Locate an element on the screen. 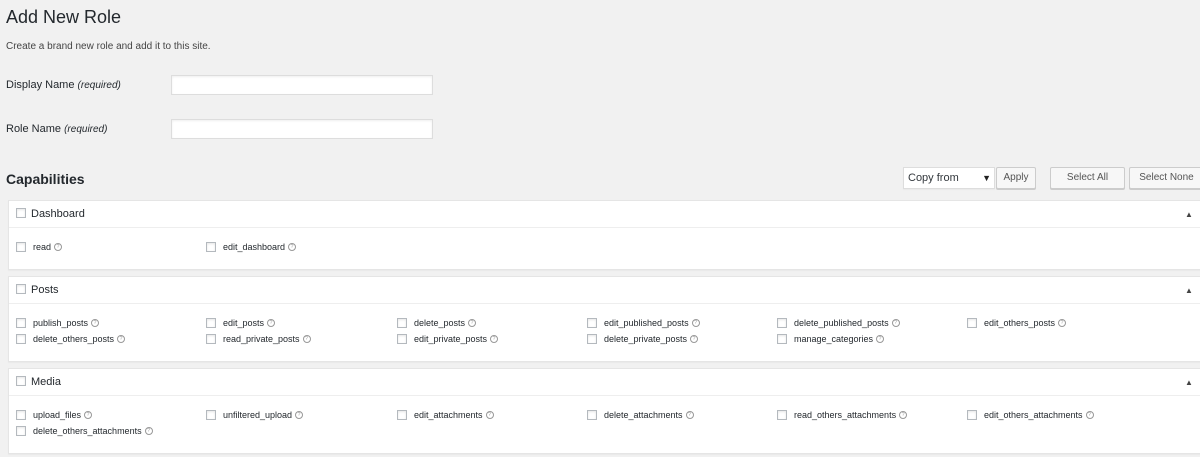 This screenshot has height=457, width=1200. capability-item: edit_posts? is located at coordinates (241, 323).